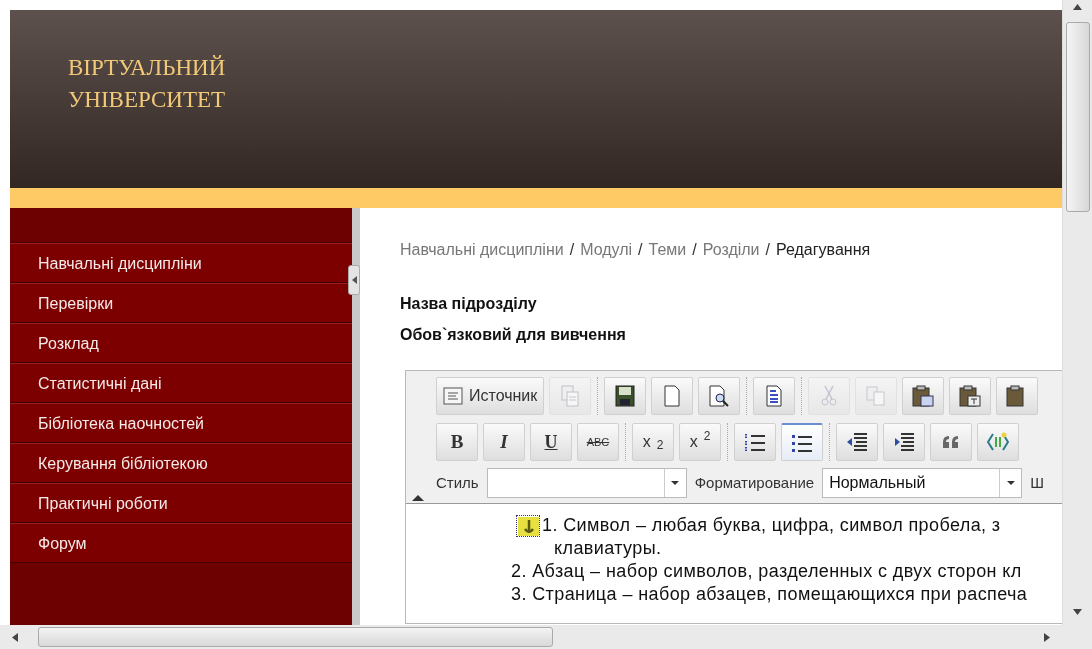 The image size is (1092, 649). I want to click on sidebar-item: Навчальні дисципліни, so click(181, 263).